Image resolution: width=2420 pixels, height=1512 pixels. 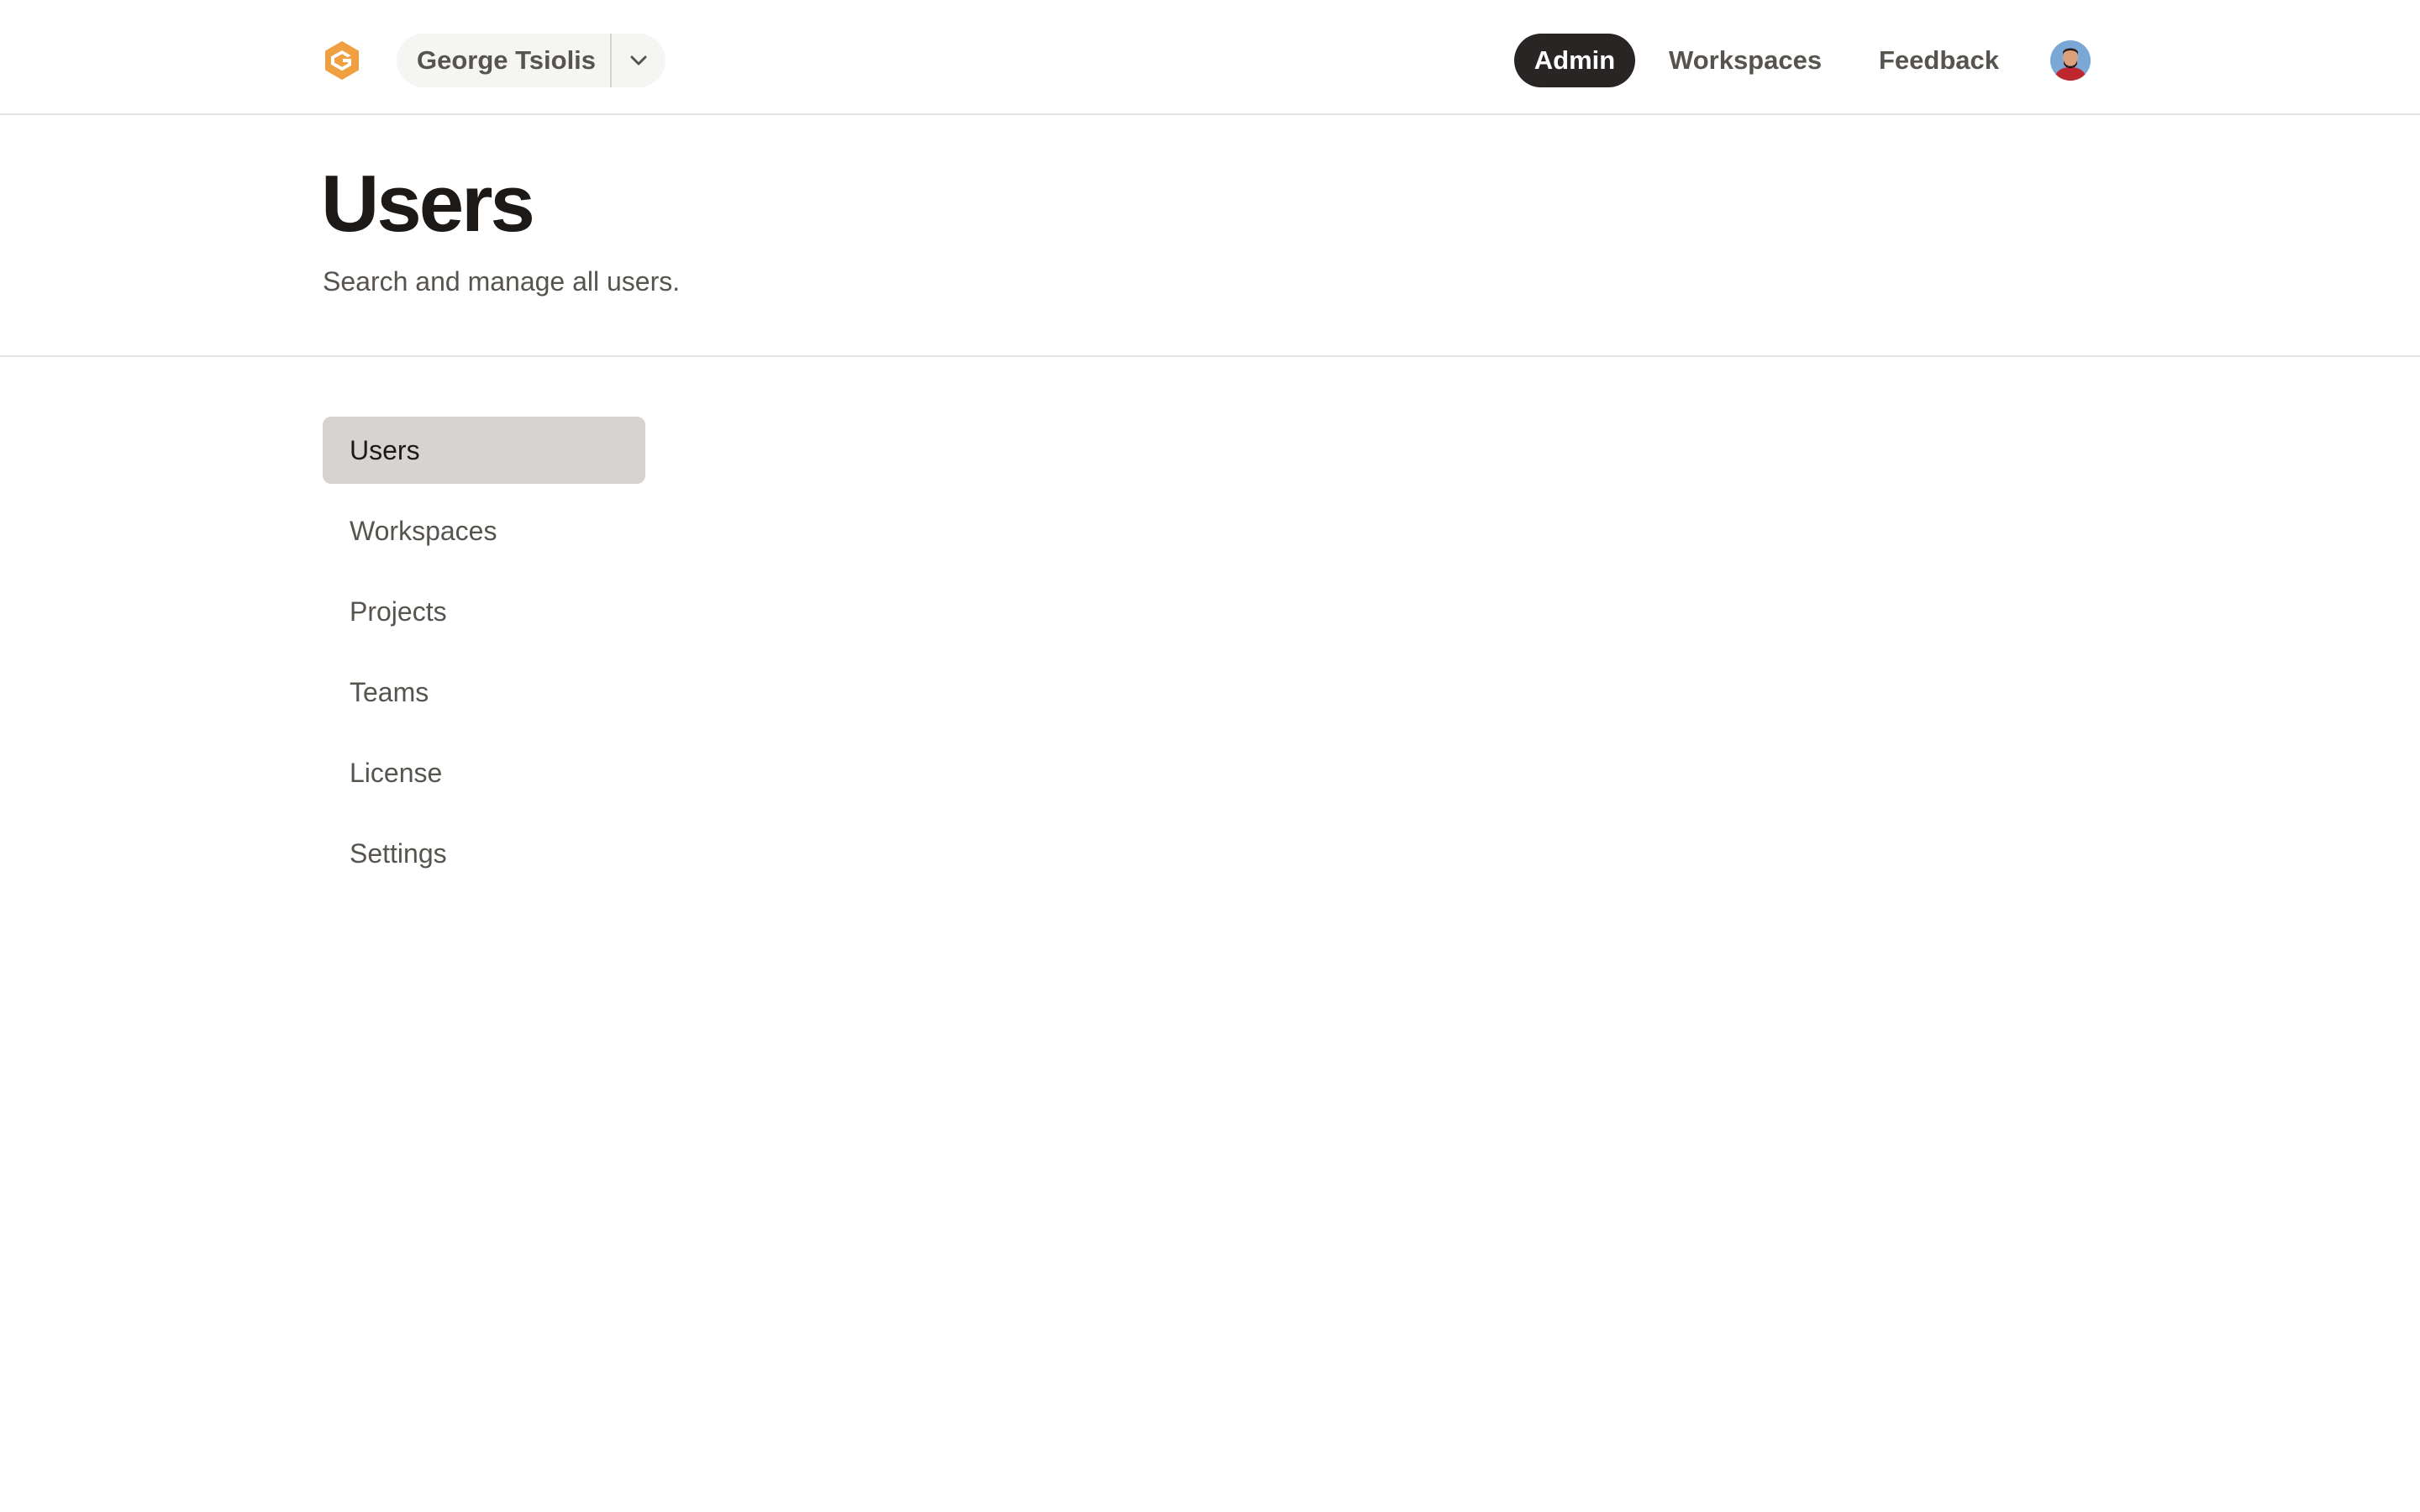 I want to click on sidebar-item-projects: Projects, so click(x=484, y=611).